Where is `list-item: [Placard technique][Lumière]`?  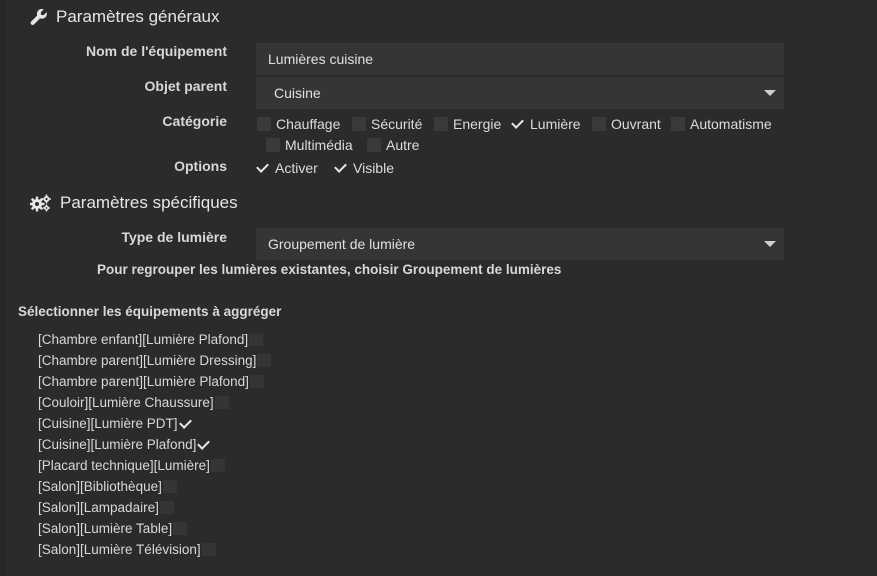
list-item: [Placard technique][Lumière] is located at coordinates (154, 465).